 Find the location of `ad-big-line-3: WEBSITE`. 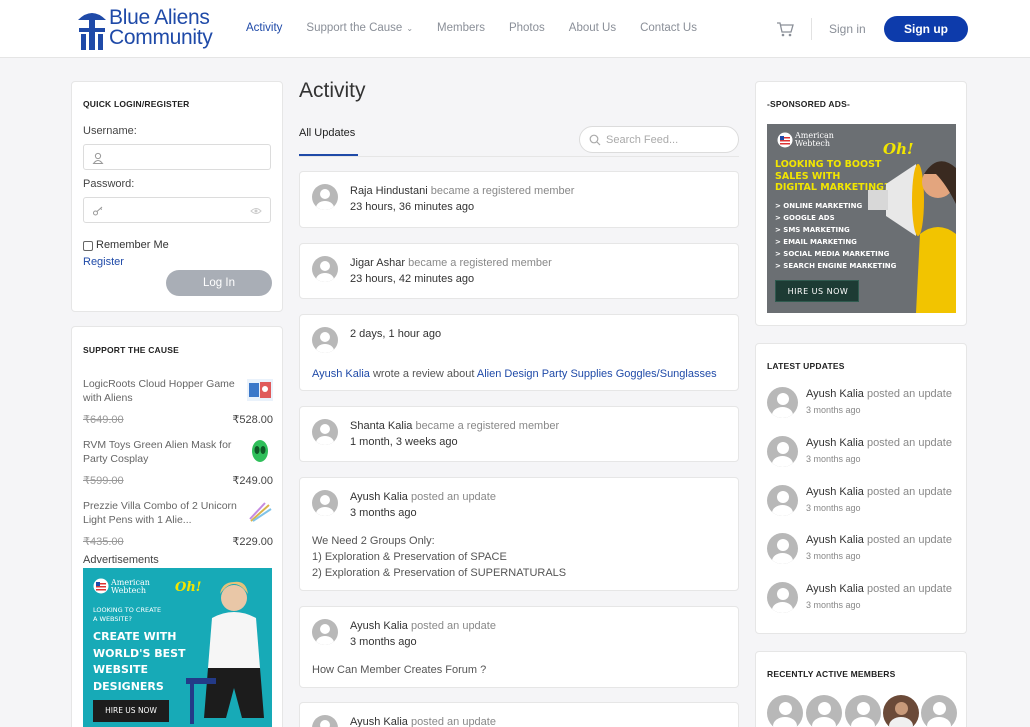

ad-big-line-3: WEBSITE is located at coordinates (121, 669).